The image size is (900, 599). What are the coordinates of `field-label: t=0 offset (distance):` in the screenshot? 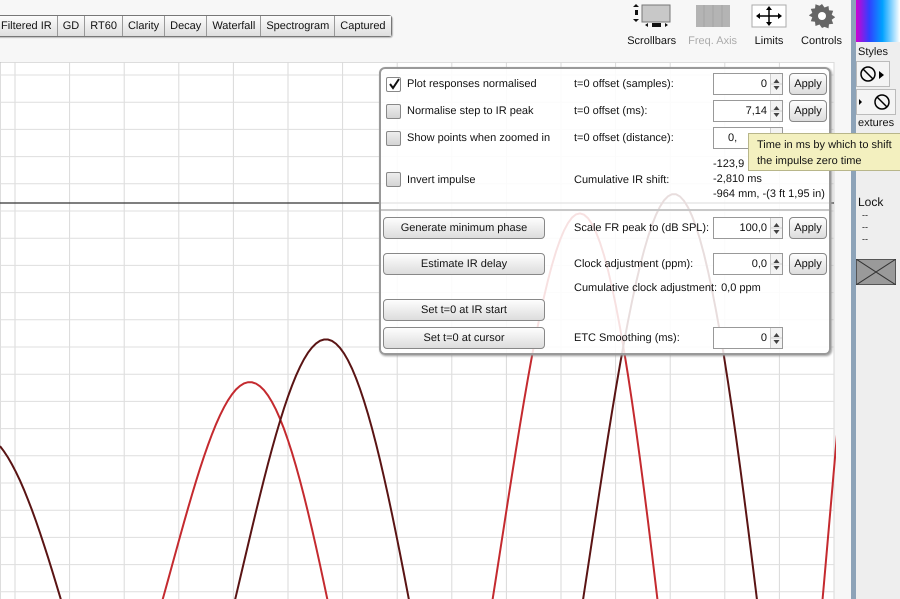 It's located at (624, 138).